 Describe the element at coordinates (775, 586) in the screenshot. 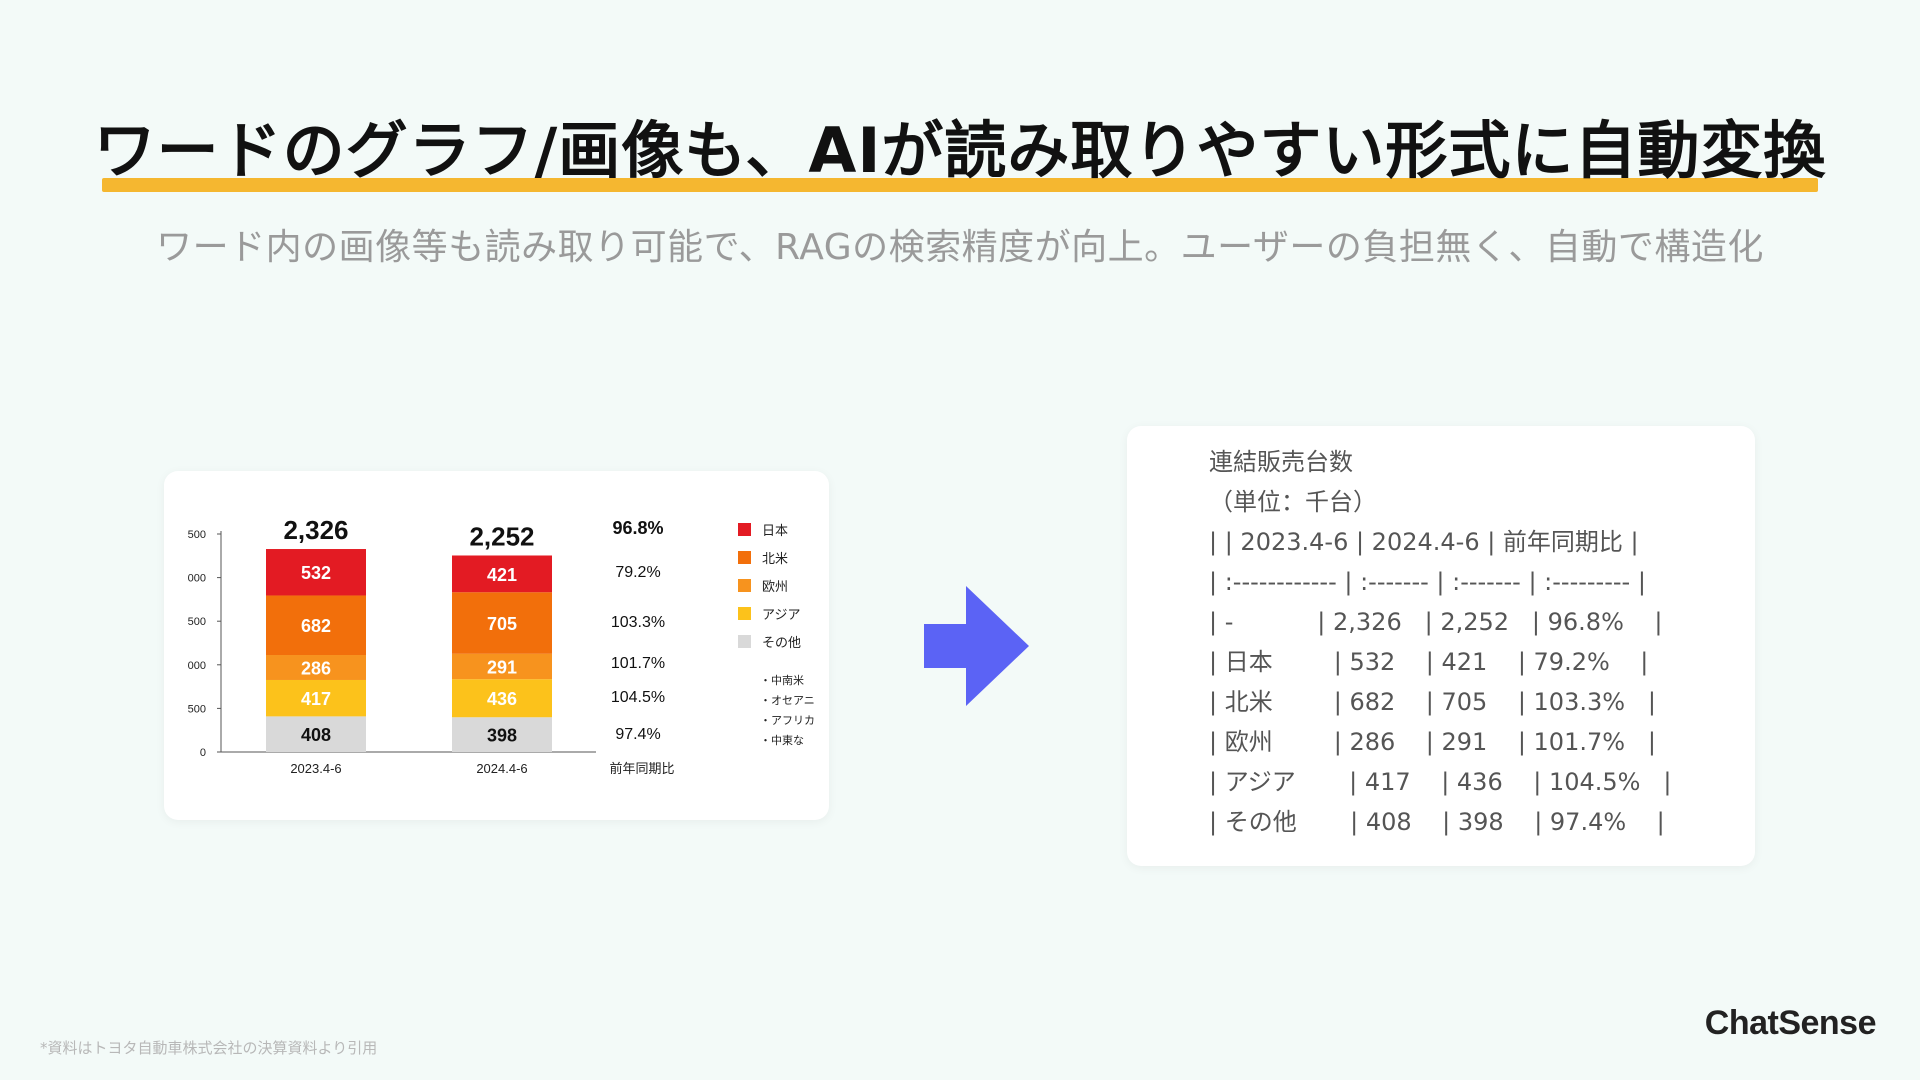

I see `legend-label: 欧州` at that location.